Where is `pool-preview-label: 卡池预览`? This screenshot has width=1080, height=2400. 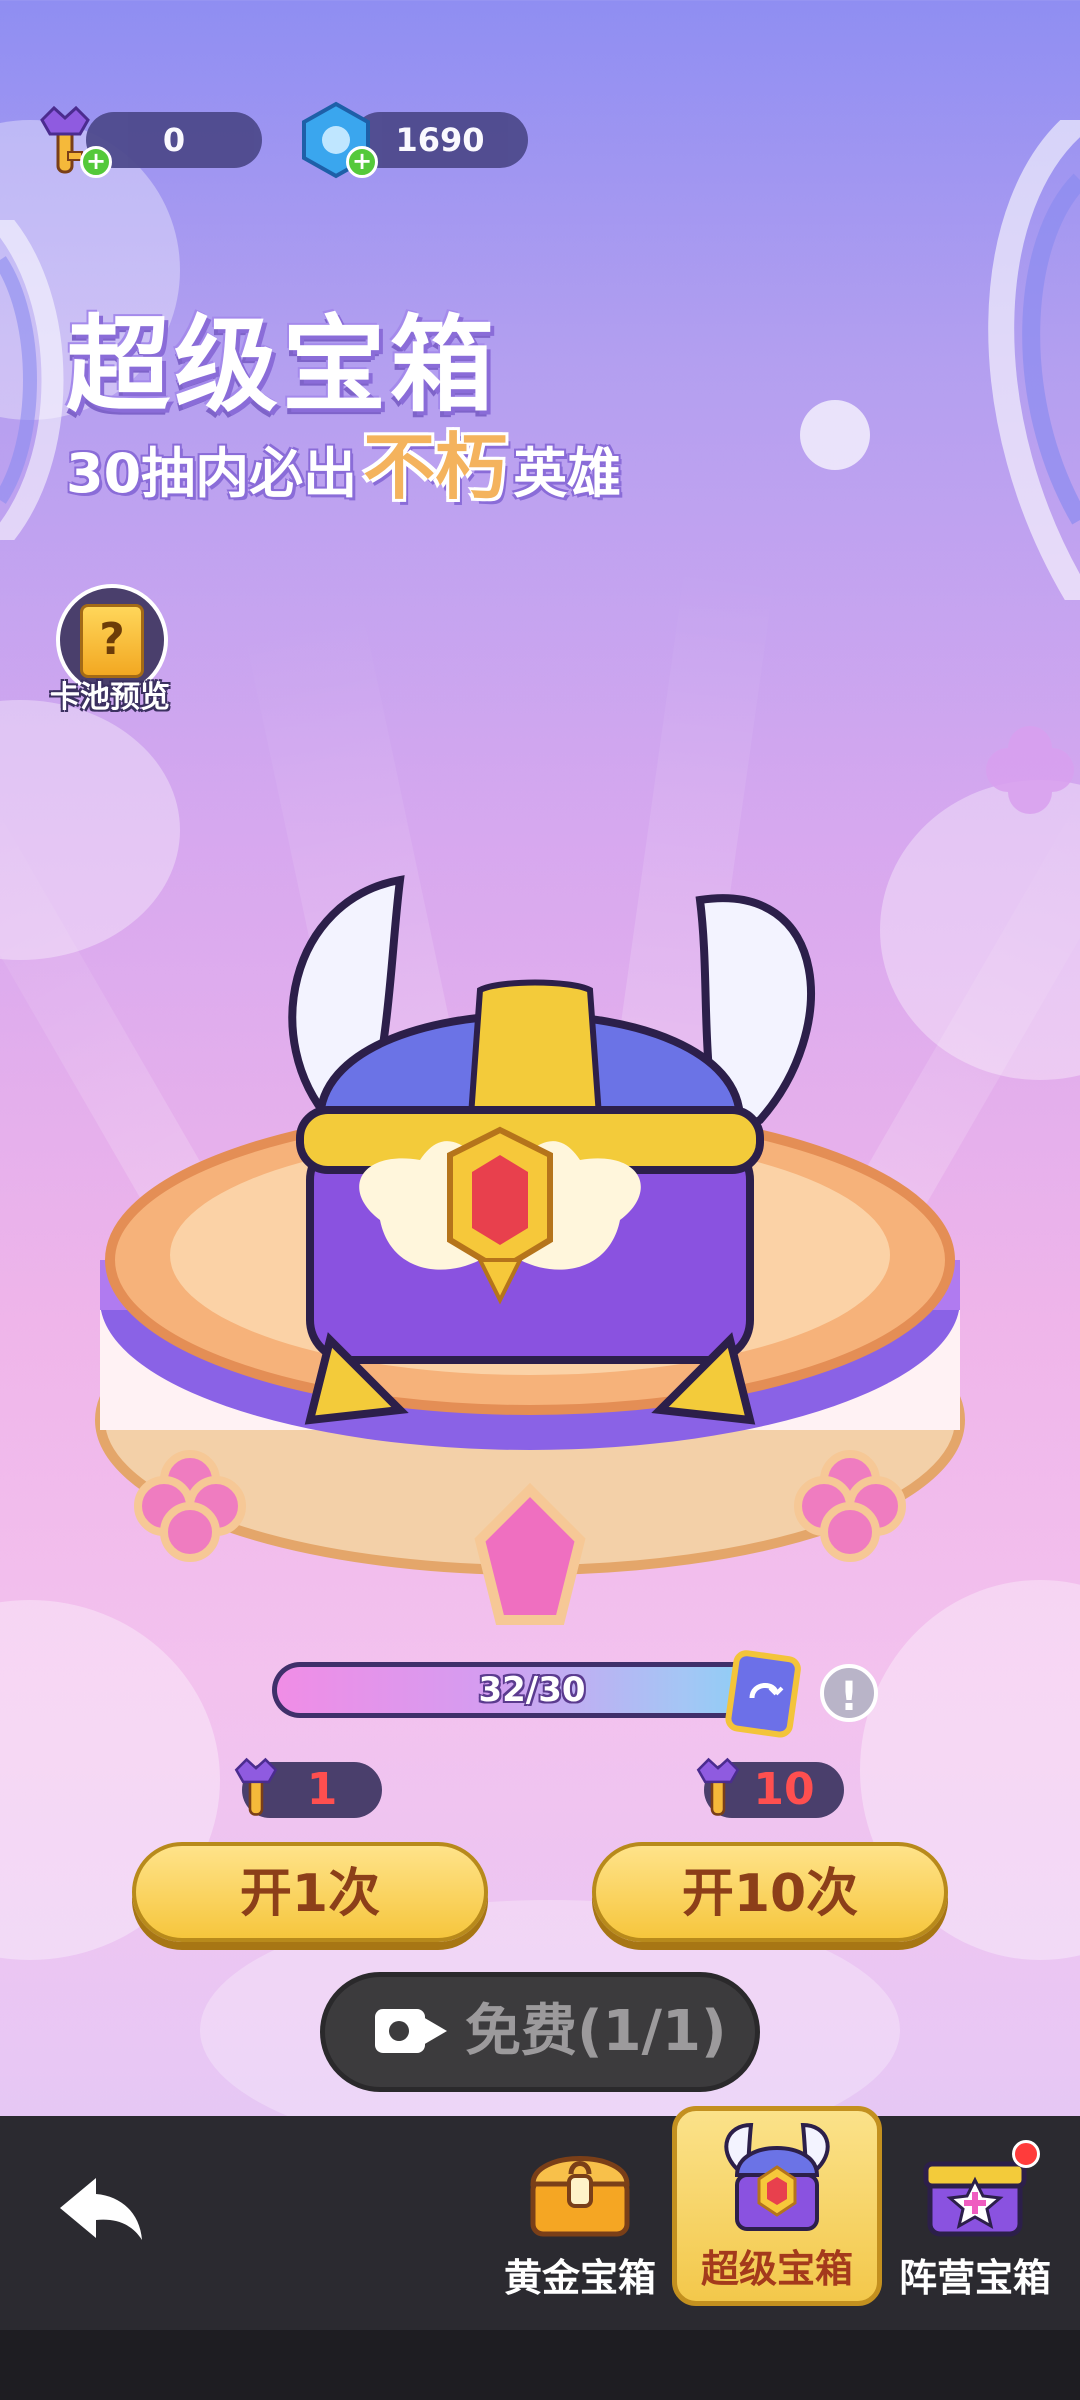 pool-preview-label: 卡池预览 is located at coordinates (110, 697).